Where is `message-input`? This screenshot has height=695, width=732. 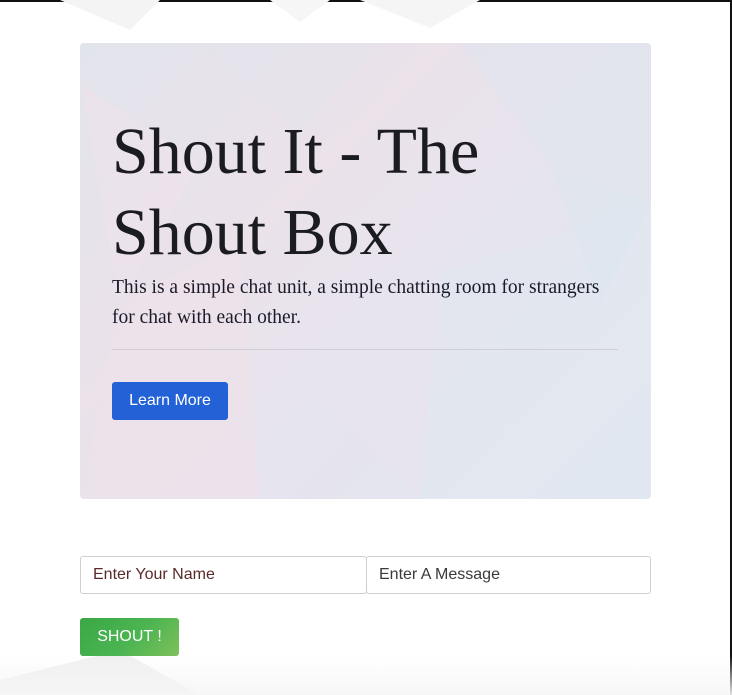 message-input is located at coordinates (508, 575).